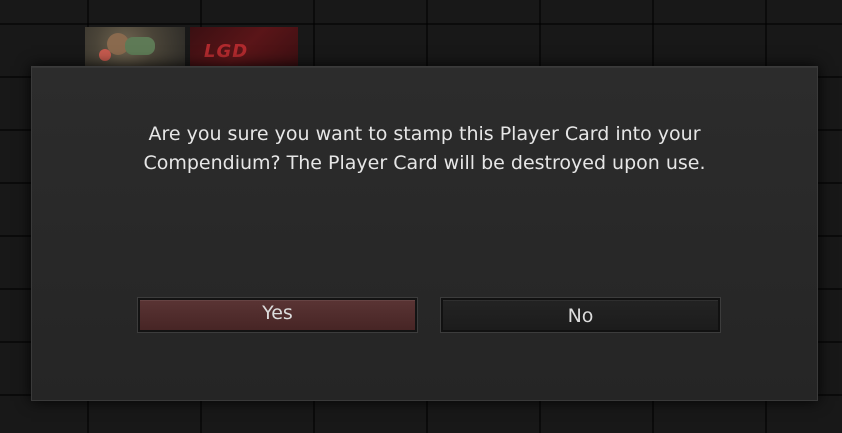 This screenshot has height=433, width=842. I want to click on yes-button: Yes, so click(277, 315).